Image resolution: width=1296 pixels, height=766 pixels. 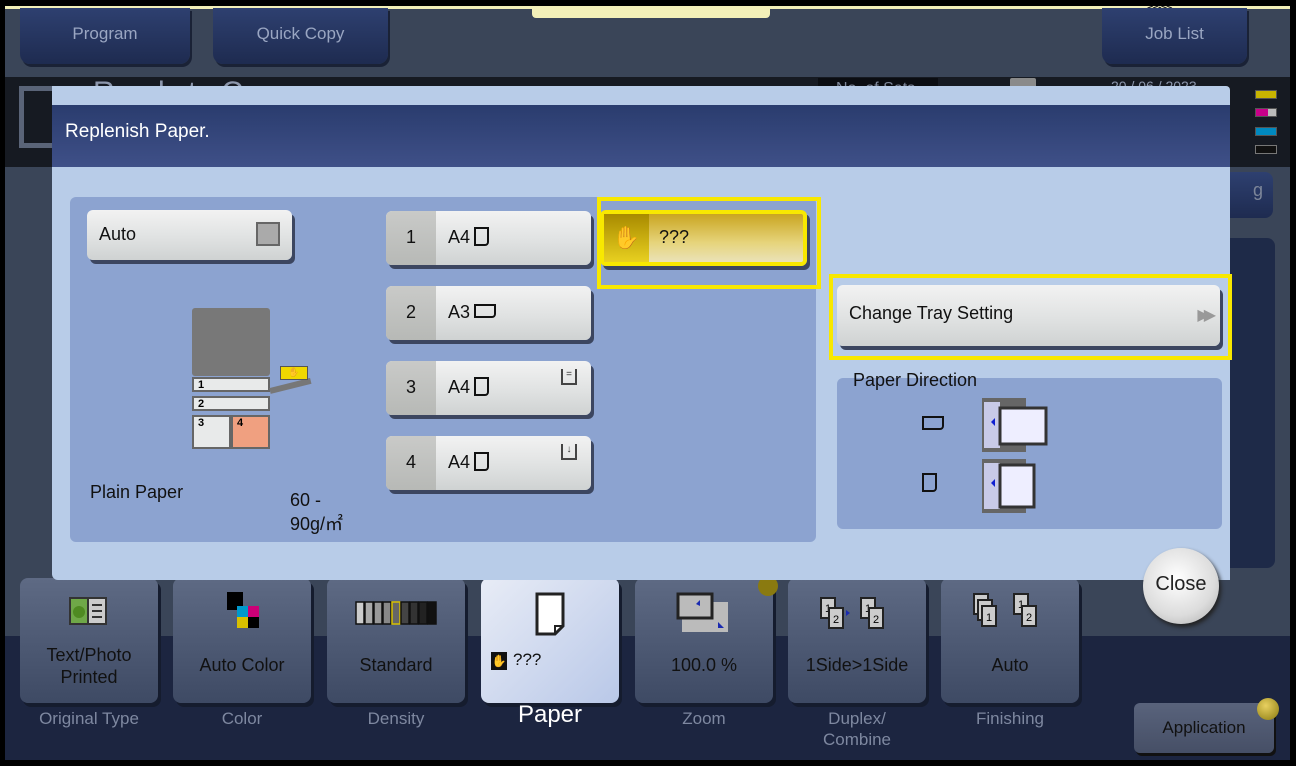 I want to click on machine-body, so click(x=231, y=342).